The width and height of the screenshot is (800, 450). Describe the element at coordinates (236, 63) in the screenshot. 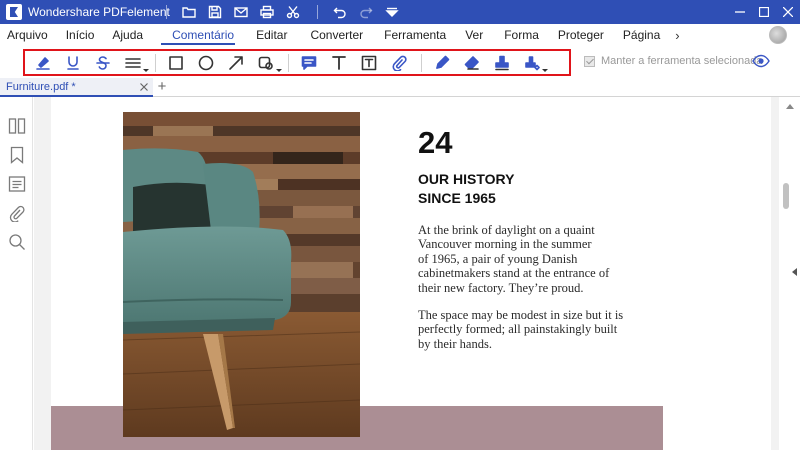

I see `arrow-icon` at that location.